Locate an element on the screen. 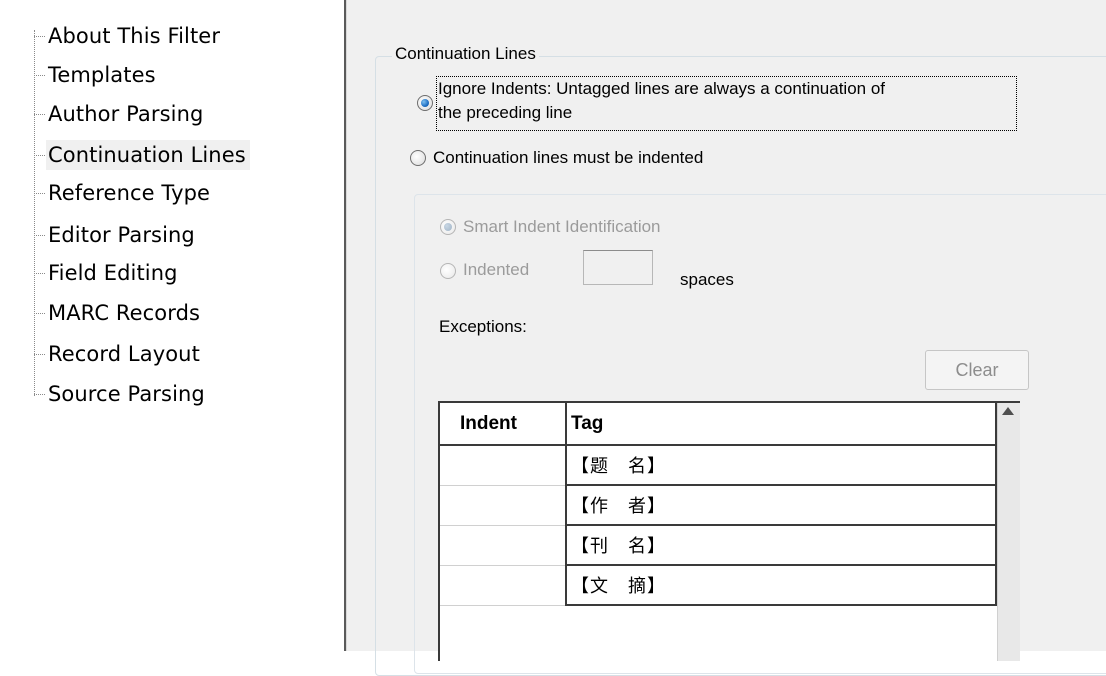  tree-item-label: Reference Type is located at coordinates (129, 193).